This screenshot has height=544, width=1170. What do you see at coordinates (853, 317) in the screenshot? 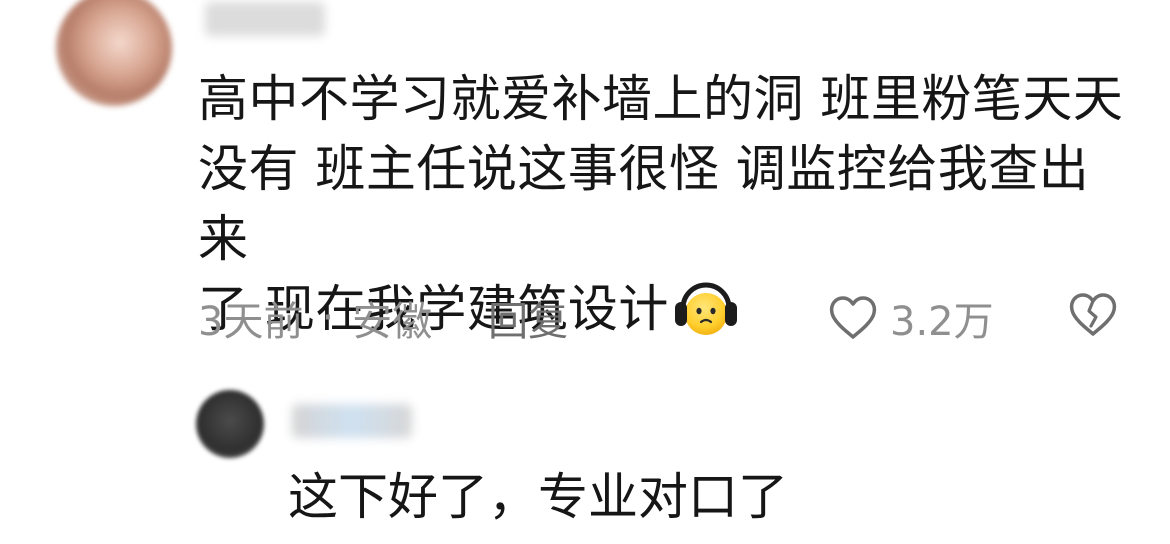
I see `heart-outline-icon` at bounding box center [853, 317].